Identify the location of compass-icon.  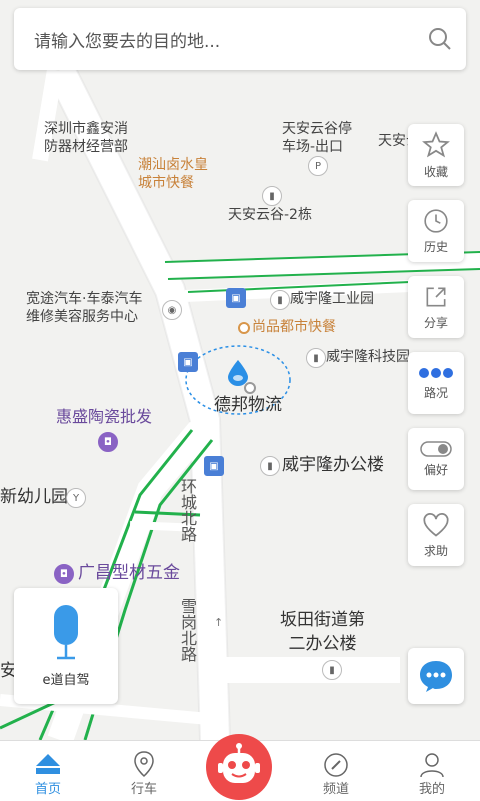
(336, 765).